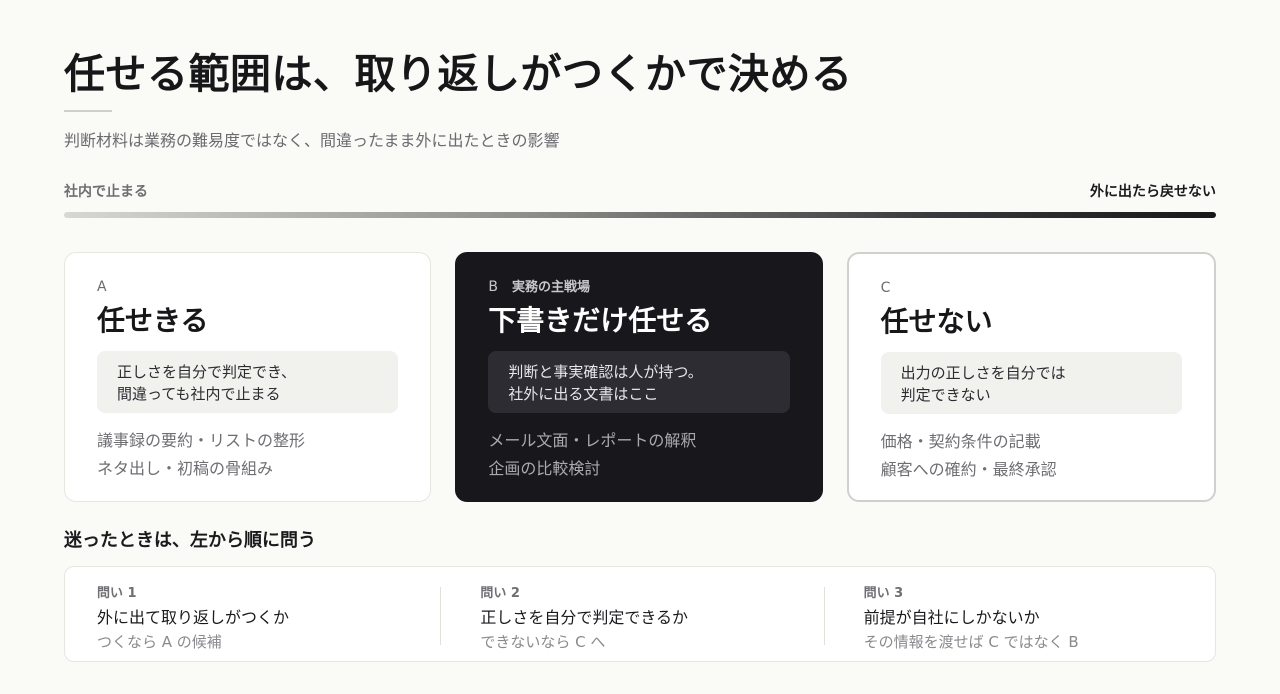 The image size is (1280, 694). I want to click on questions-heading: 迷ったときは、左から順に問う, so click(190, 540).